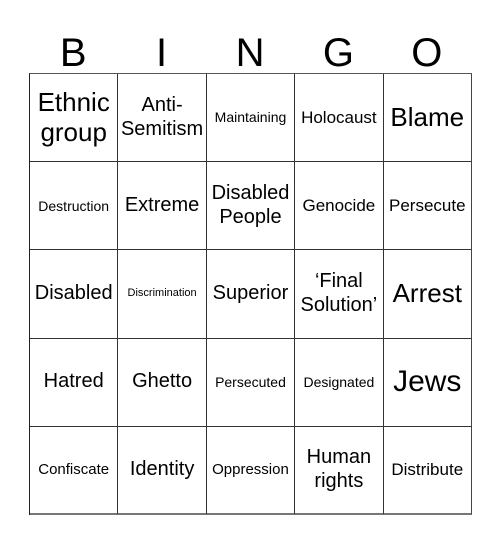 Image resolution: width=500 pixels, height=544 pixels. What do you see at coordinates (250, 53) in the screenshot?
I see `header-letter-n: N` at bounding box center [250, 53].